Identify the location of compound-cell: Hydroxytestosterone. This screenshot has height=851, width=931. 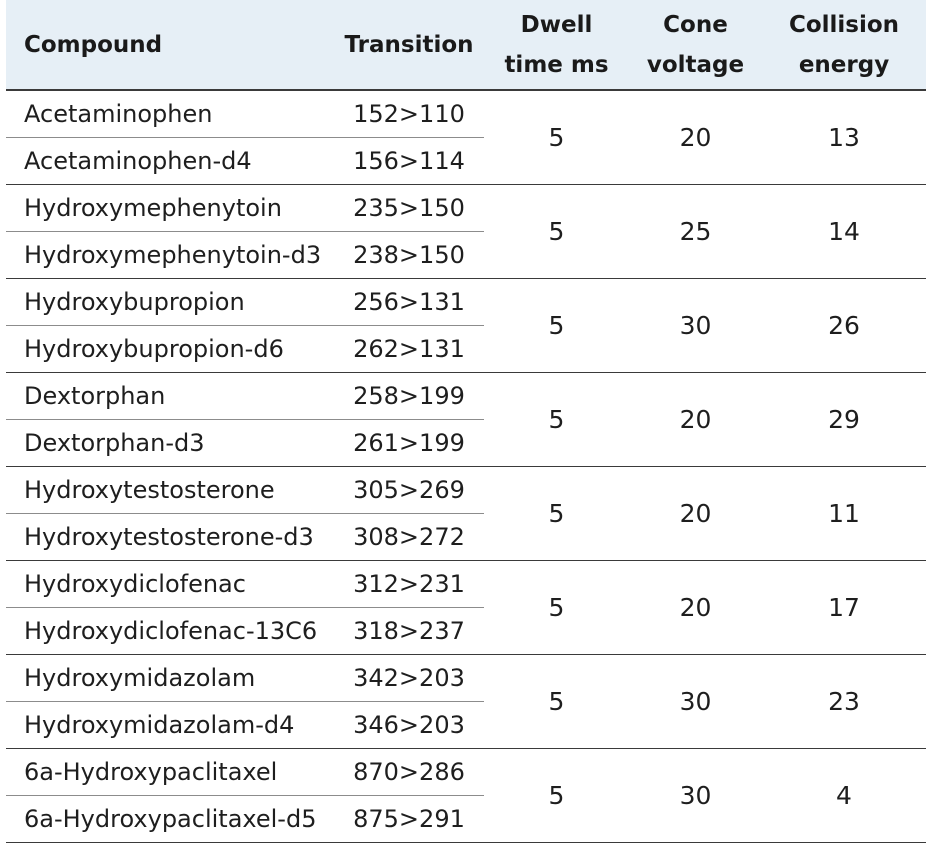
(170, 490).